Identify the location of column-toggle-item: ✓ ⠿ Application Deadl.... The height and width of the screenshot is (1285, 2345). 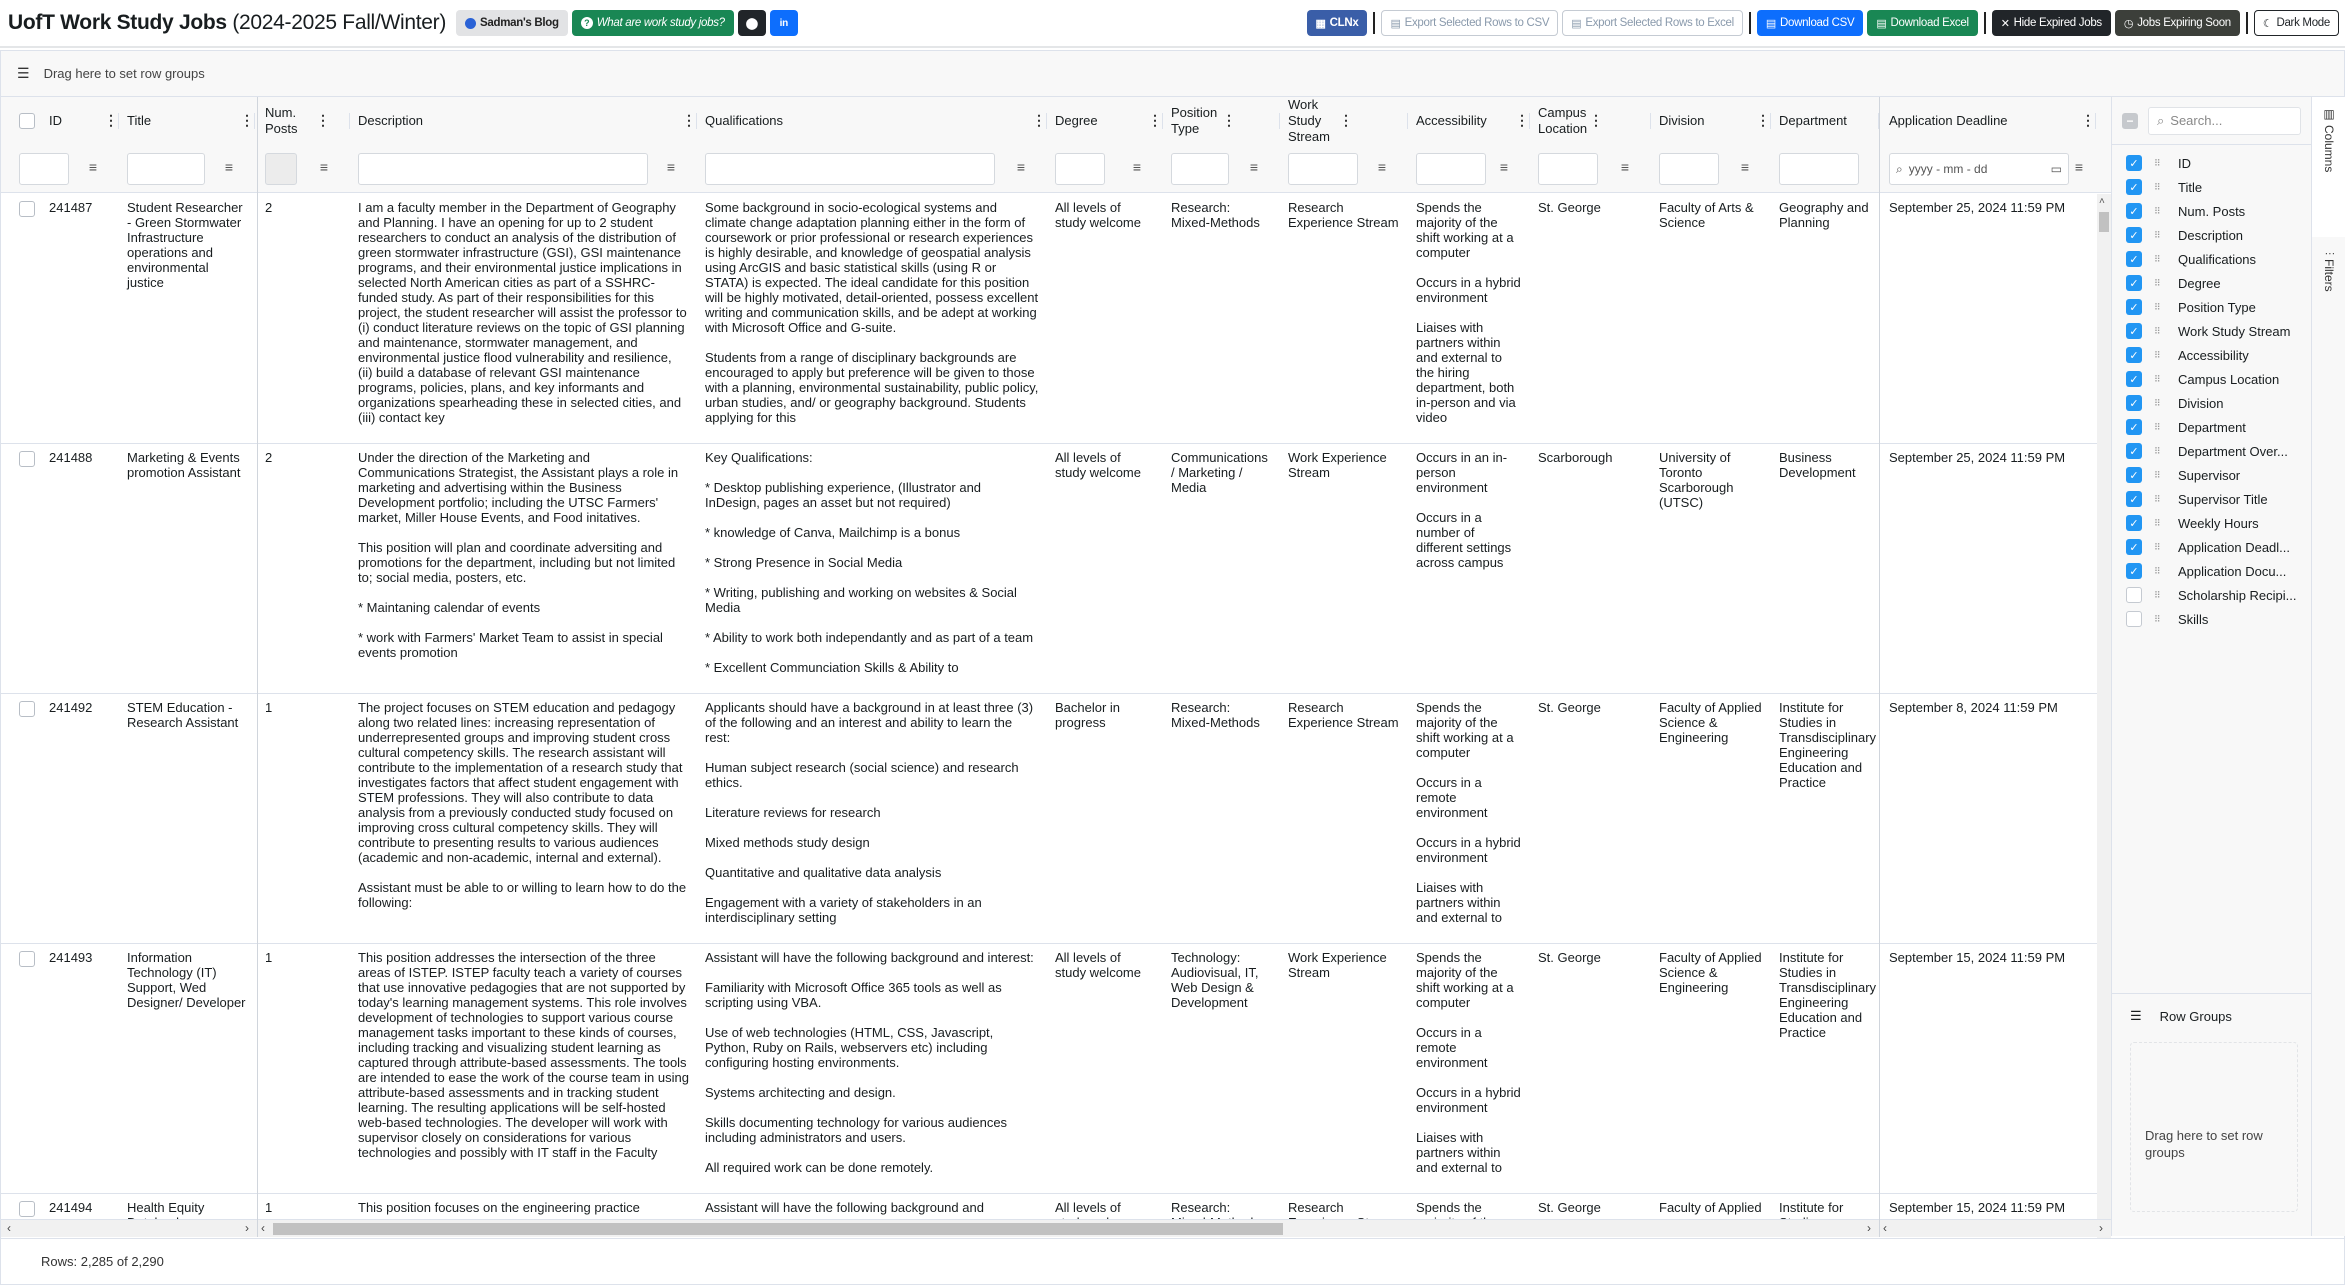
(2211, 547).